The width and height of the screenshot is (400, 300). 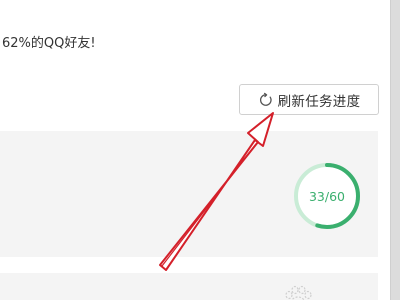 I want to click on refresh-progress-label: 刷新任务进度, so click(x=319, y=101).